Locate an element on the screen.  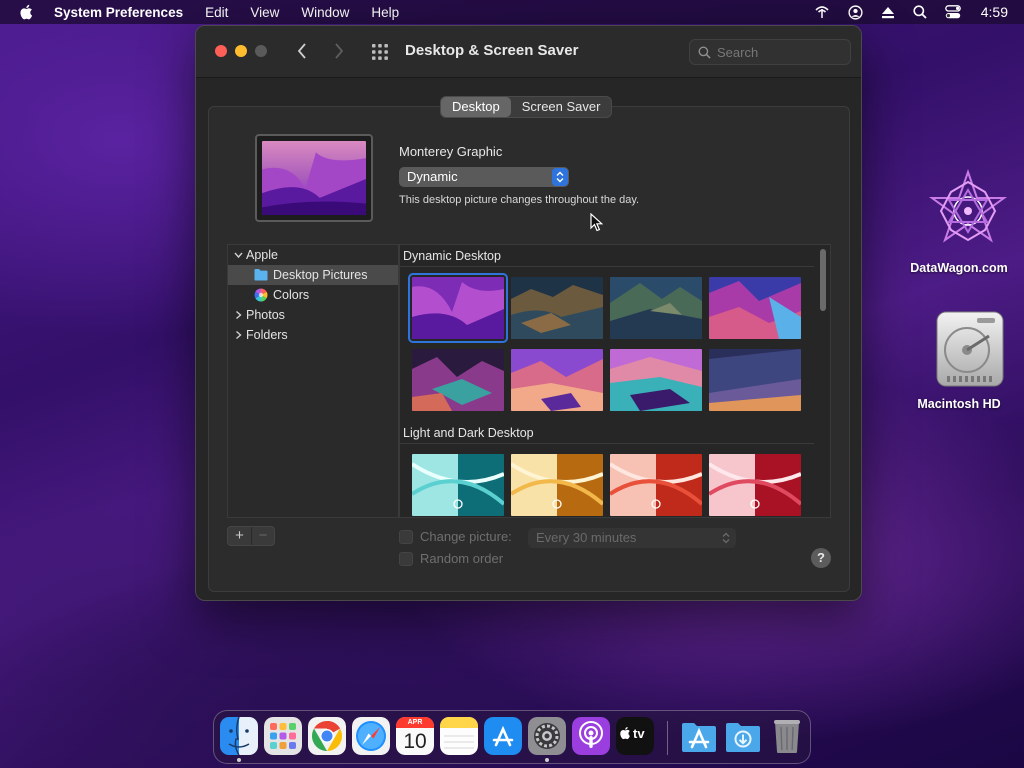
group-label: Apple is located at coordinates (262, 255).